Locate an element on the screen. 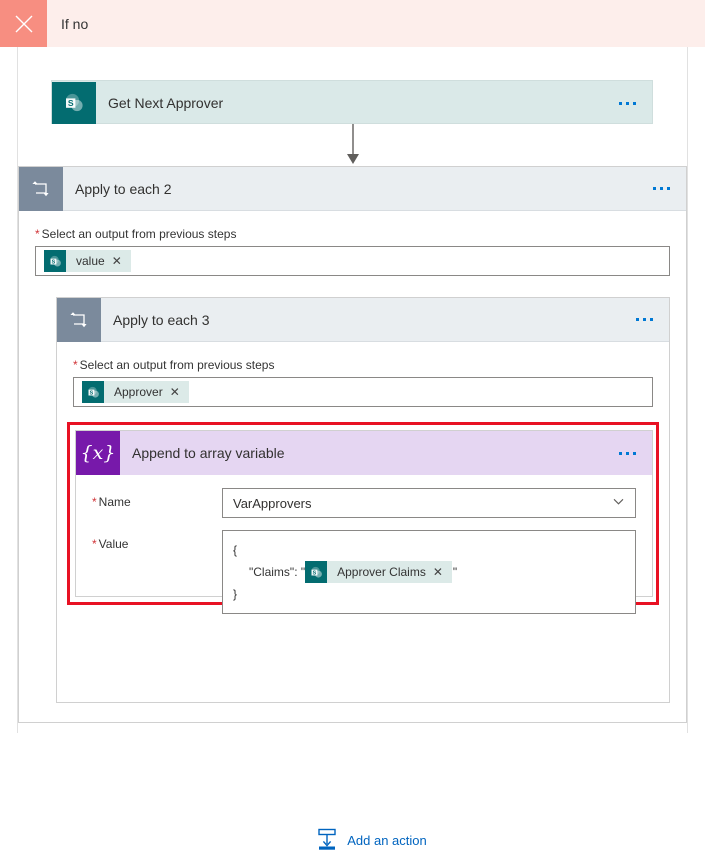  close-branch-button is located at coordinates (23, 23).